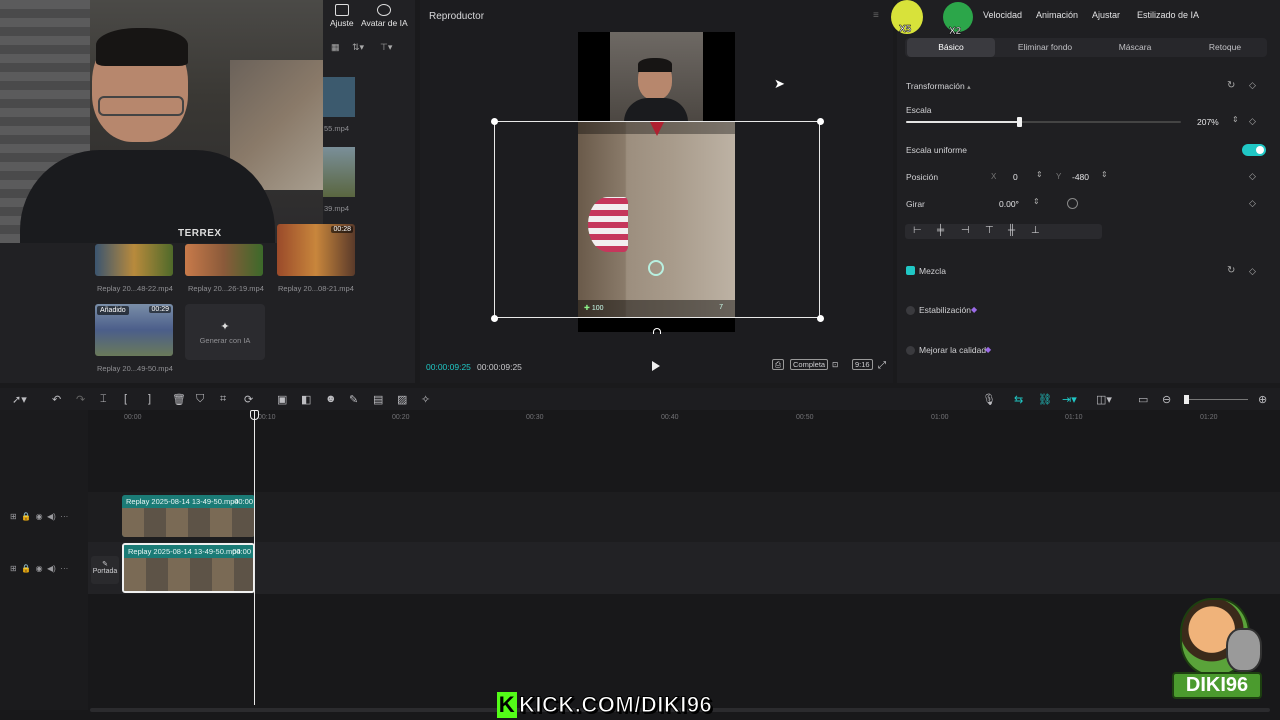 The image size is (1280, 720). What do you see at coordinates (1168, 15) in the screenshot?
I see `nav-estilizado-ia: Estilizado de IA` at bounding box center [1168, 15].